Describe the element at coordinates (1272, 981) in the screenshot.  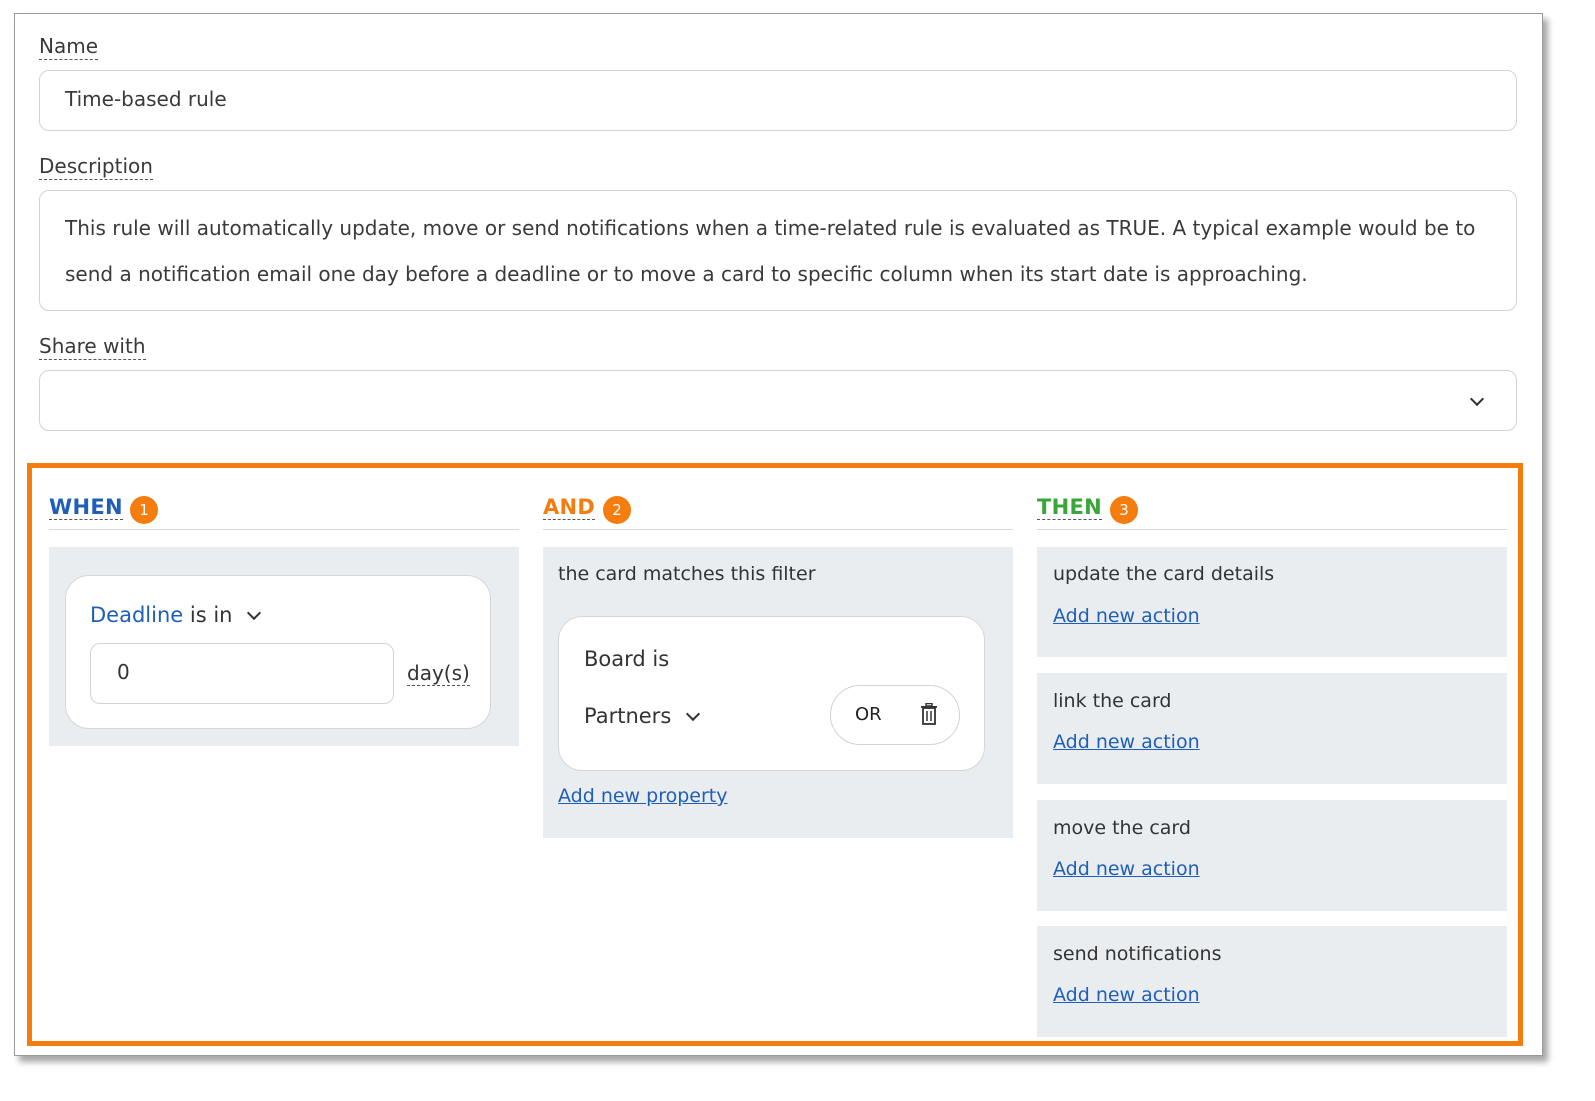
I see `action-panel-notify: send notifications Add new action` at that location.